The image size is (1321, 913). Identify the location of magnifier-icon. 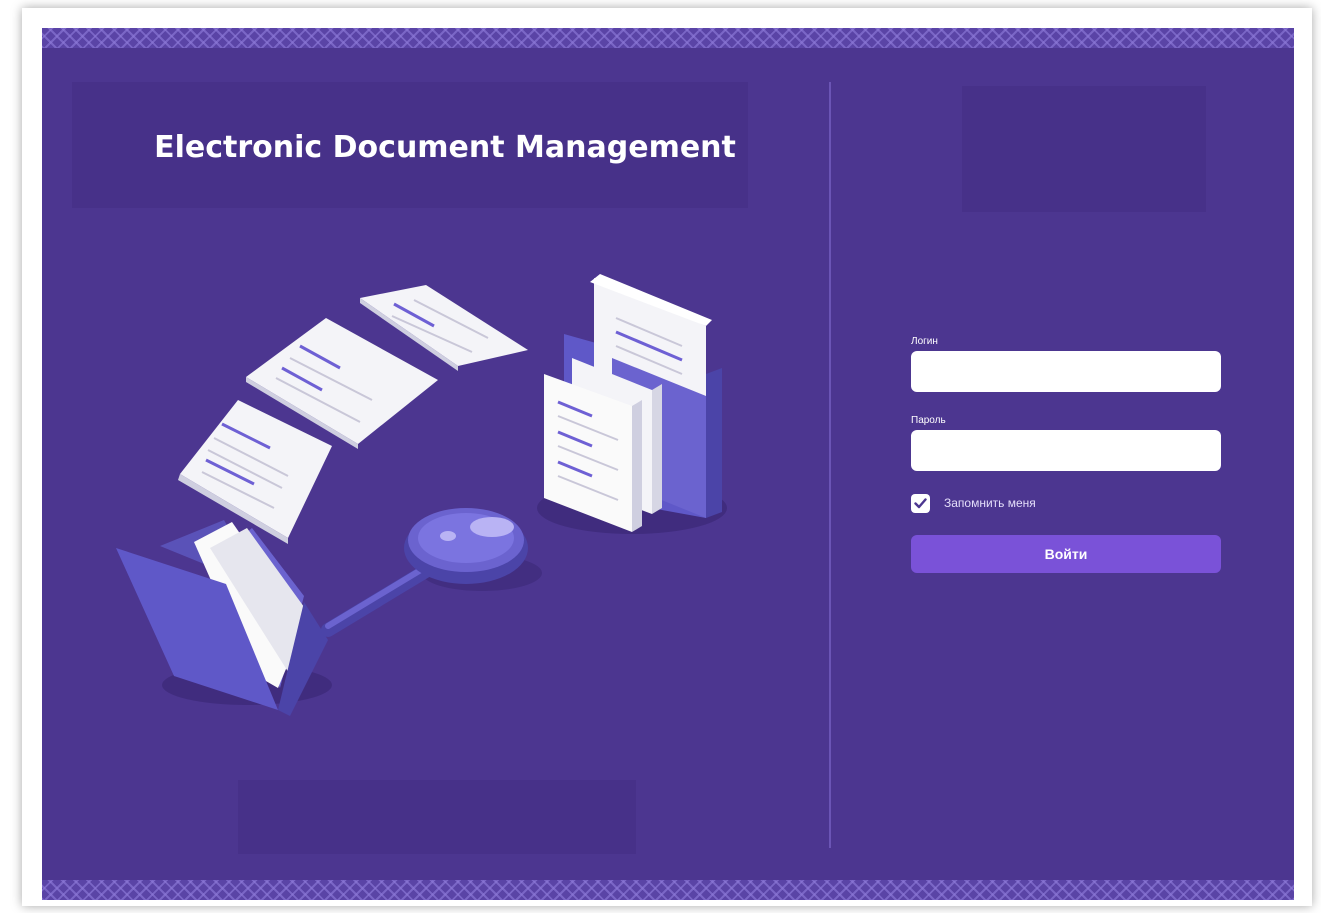
(424, 572).